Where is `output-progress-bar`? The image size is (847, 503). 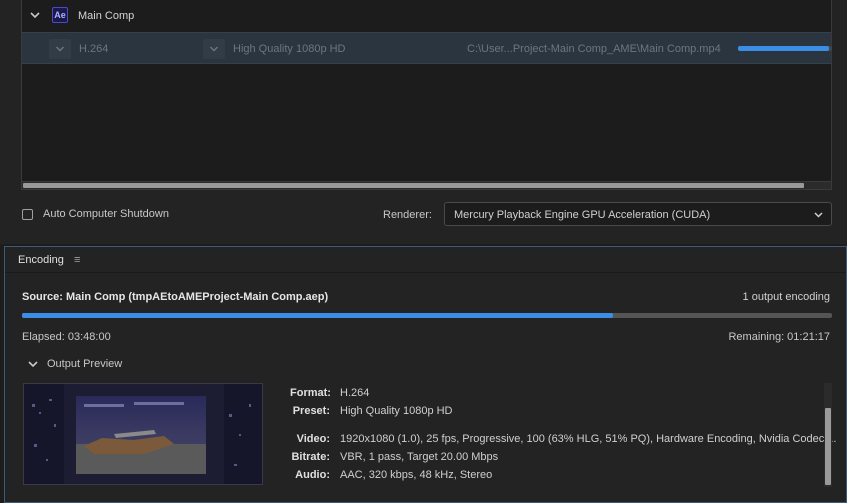
output-progress-bar is located at coordinates (785, 48).